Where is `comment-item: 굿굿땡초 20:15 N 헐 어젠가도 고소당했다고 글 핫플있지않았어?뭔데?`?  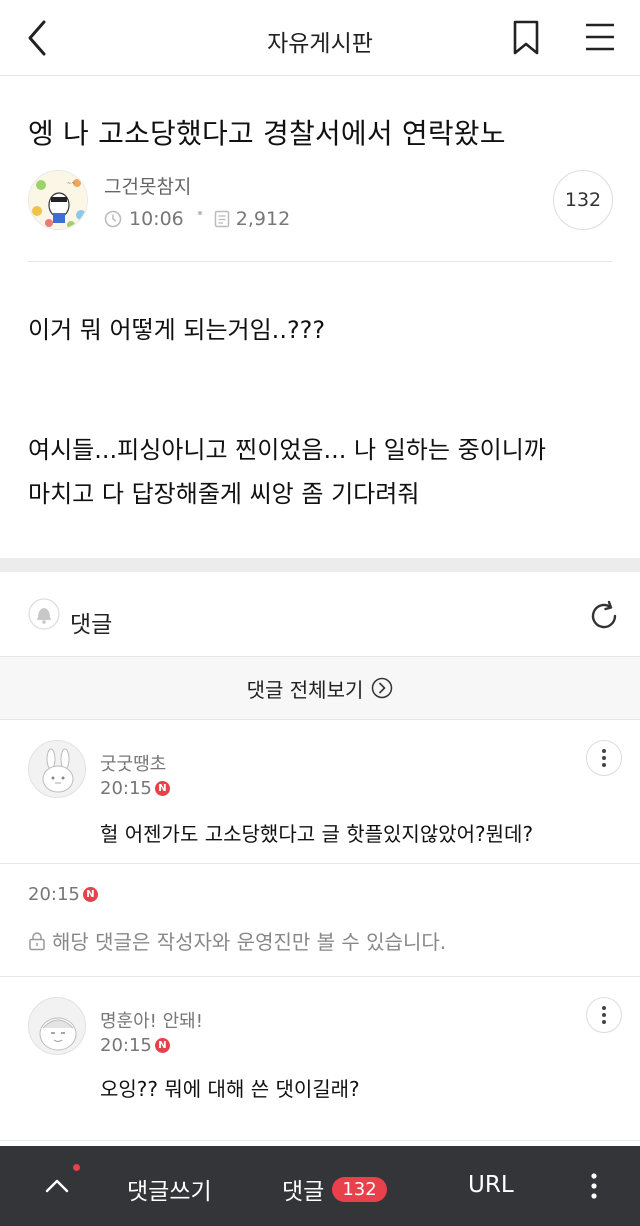 comment-item: 굿굿땡초 20:15 N 헐 어젠가도 고소당했다고 글 핫플있지않았어?뭔데? is located at coordinates (320, 791).